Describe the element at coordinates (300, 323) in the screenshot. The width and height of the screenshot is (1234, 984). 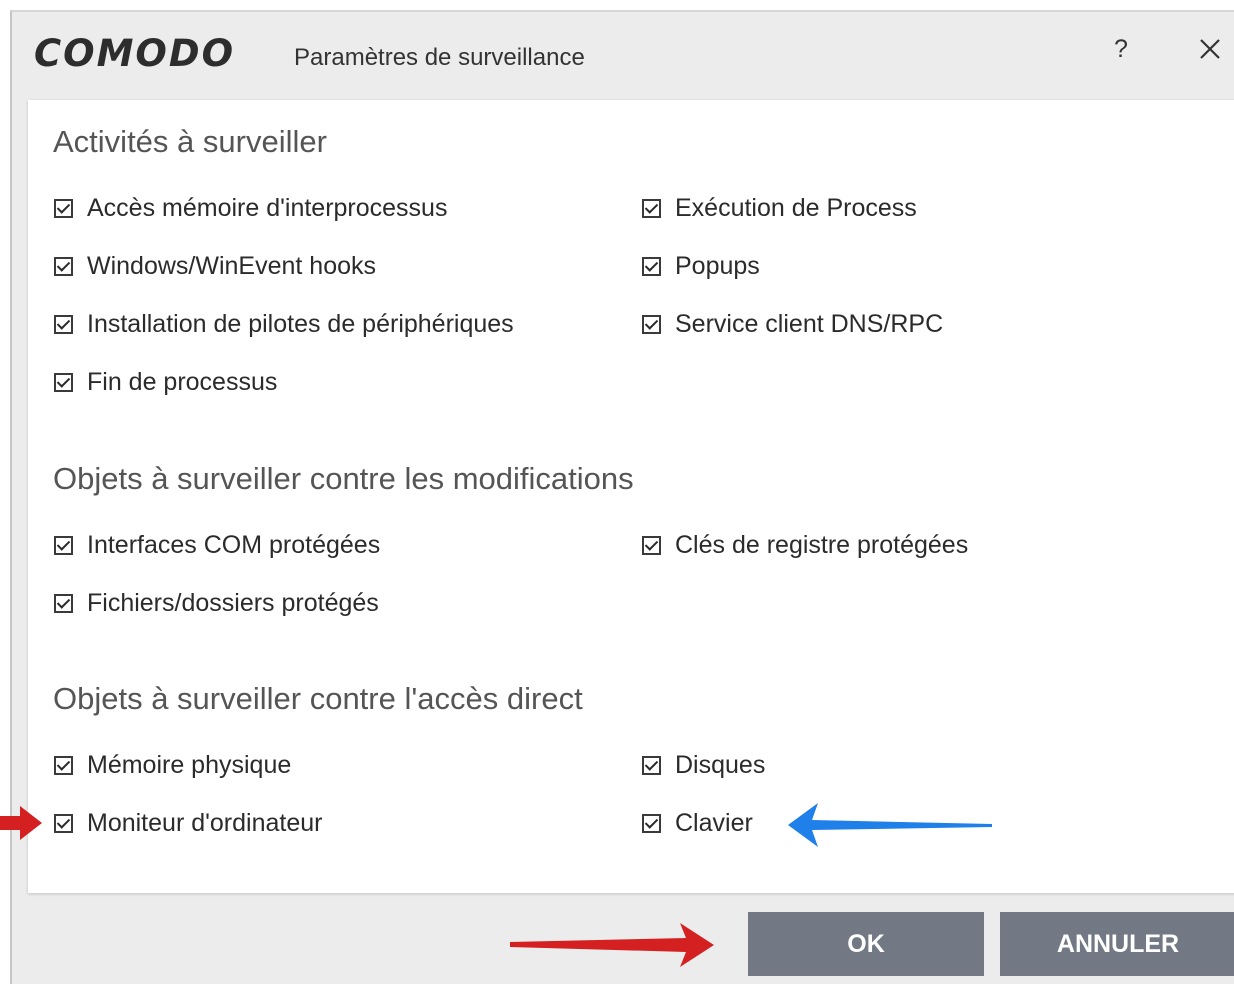
I see `option-label: Installation de pilotes de périphériques` at that location.